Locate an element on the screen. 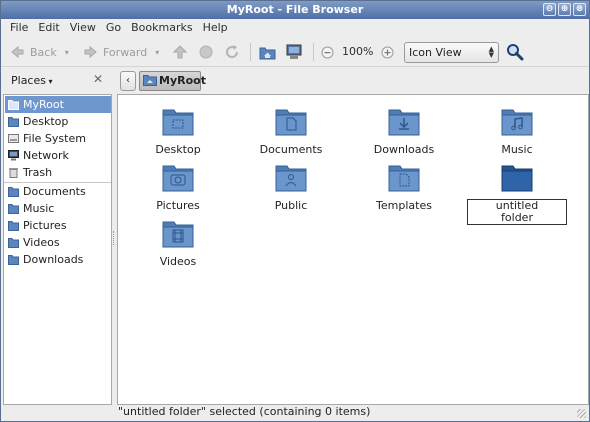  folder-public: Public is located at coordinates (291, 186).